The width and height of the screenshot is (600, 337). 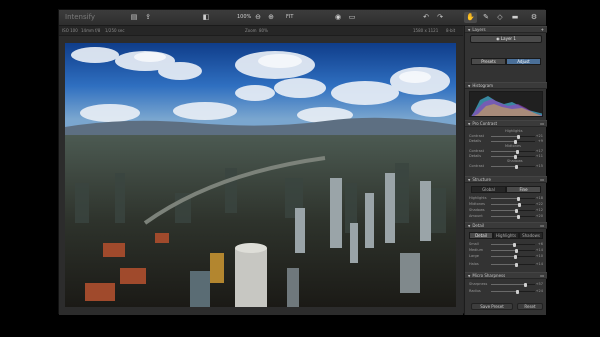 I want to click on save-preset-button: Save Preset, so click(x=492, y=306).